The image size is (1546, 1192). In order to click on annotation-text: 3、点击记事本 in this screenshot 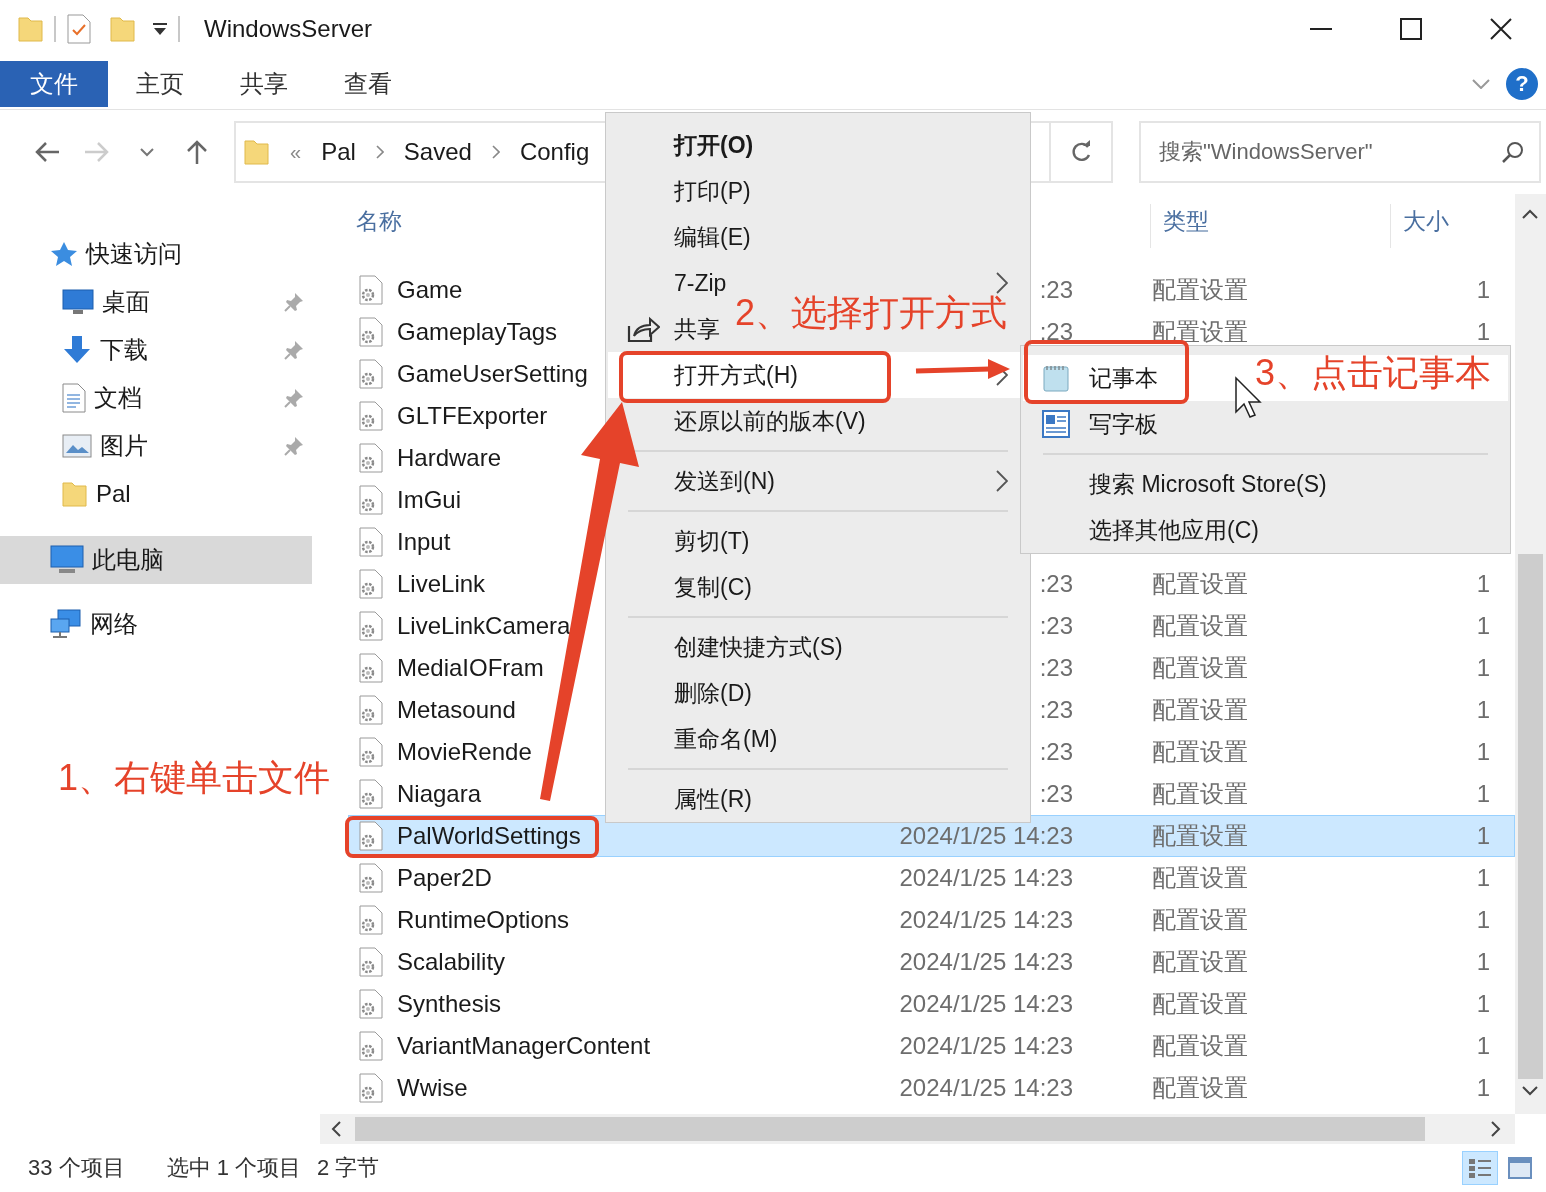, I will do `click(1373, 373)`.